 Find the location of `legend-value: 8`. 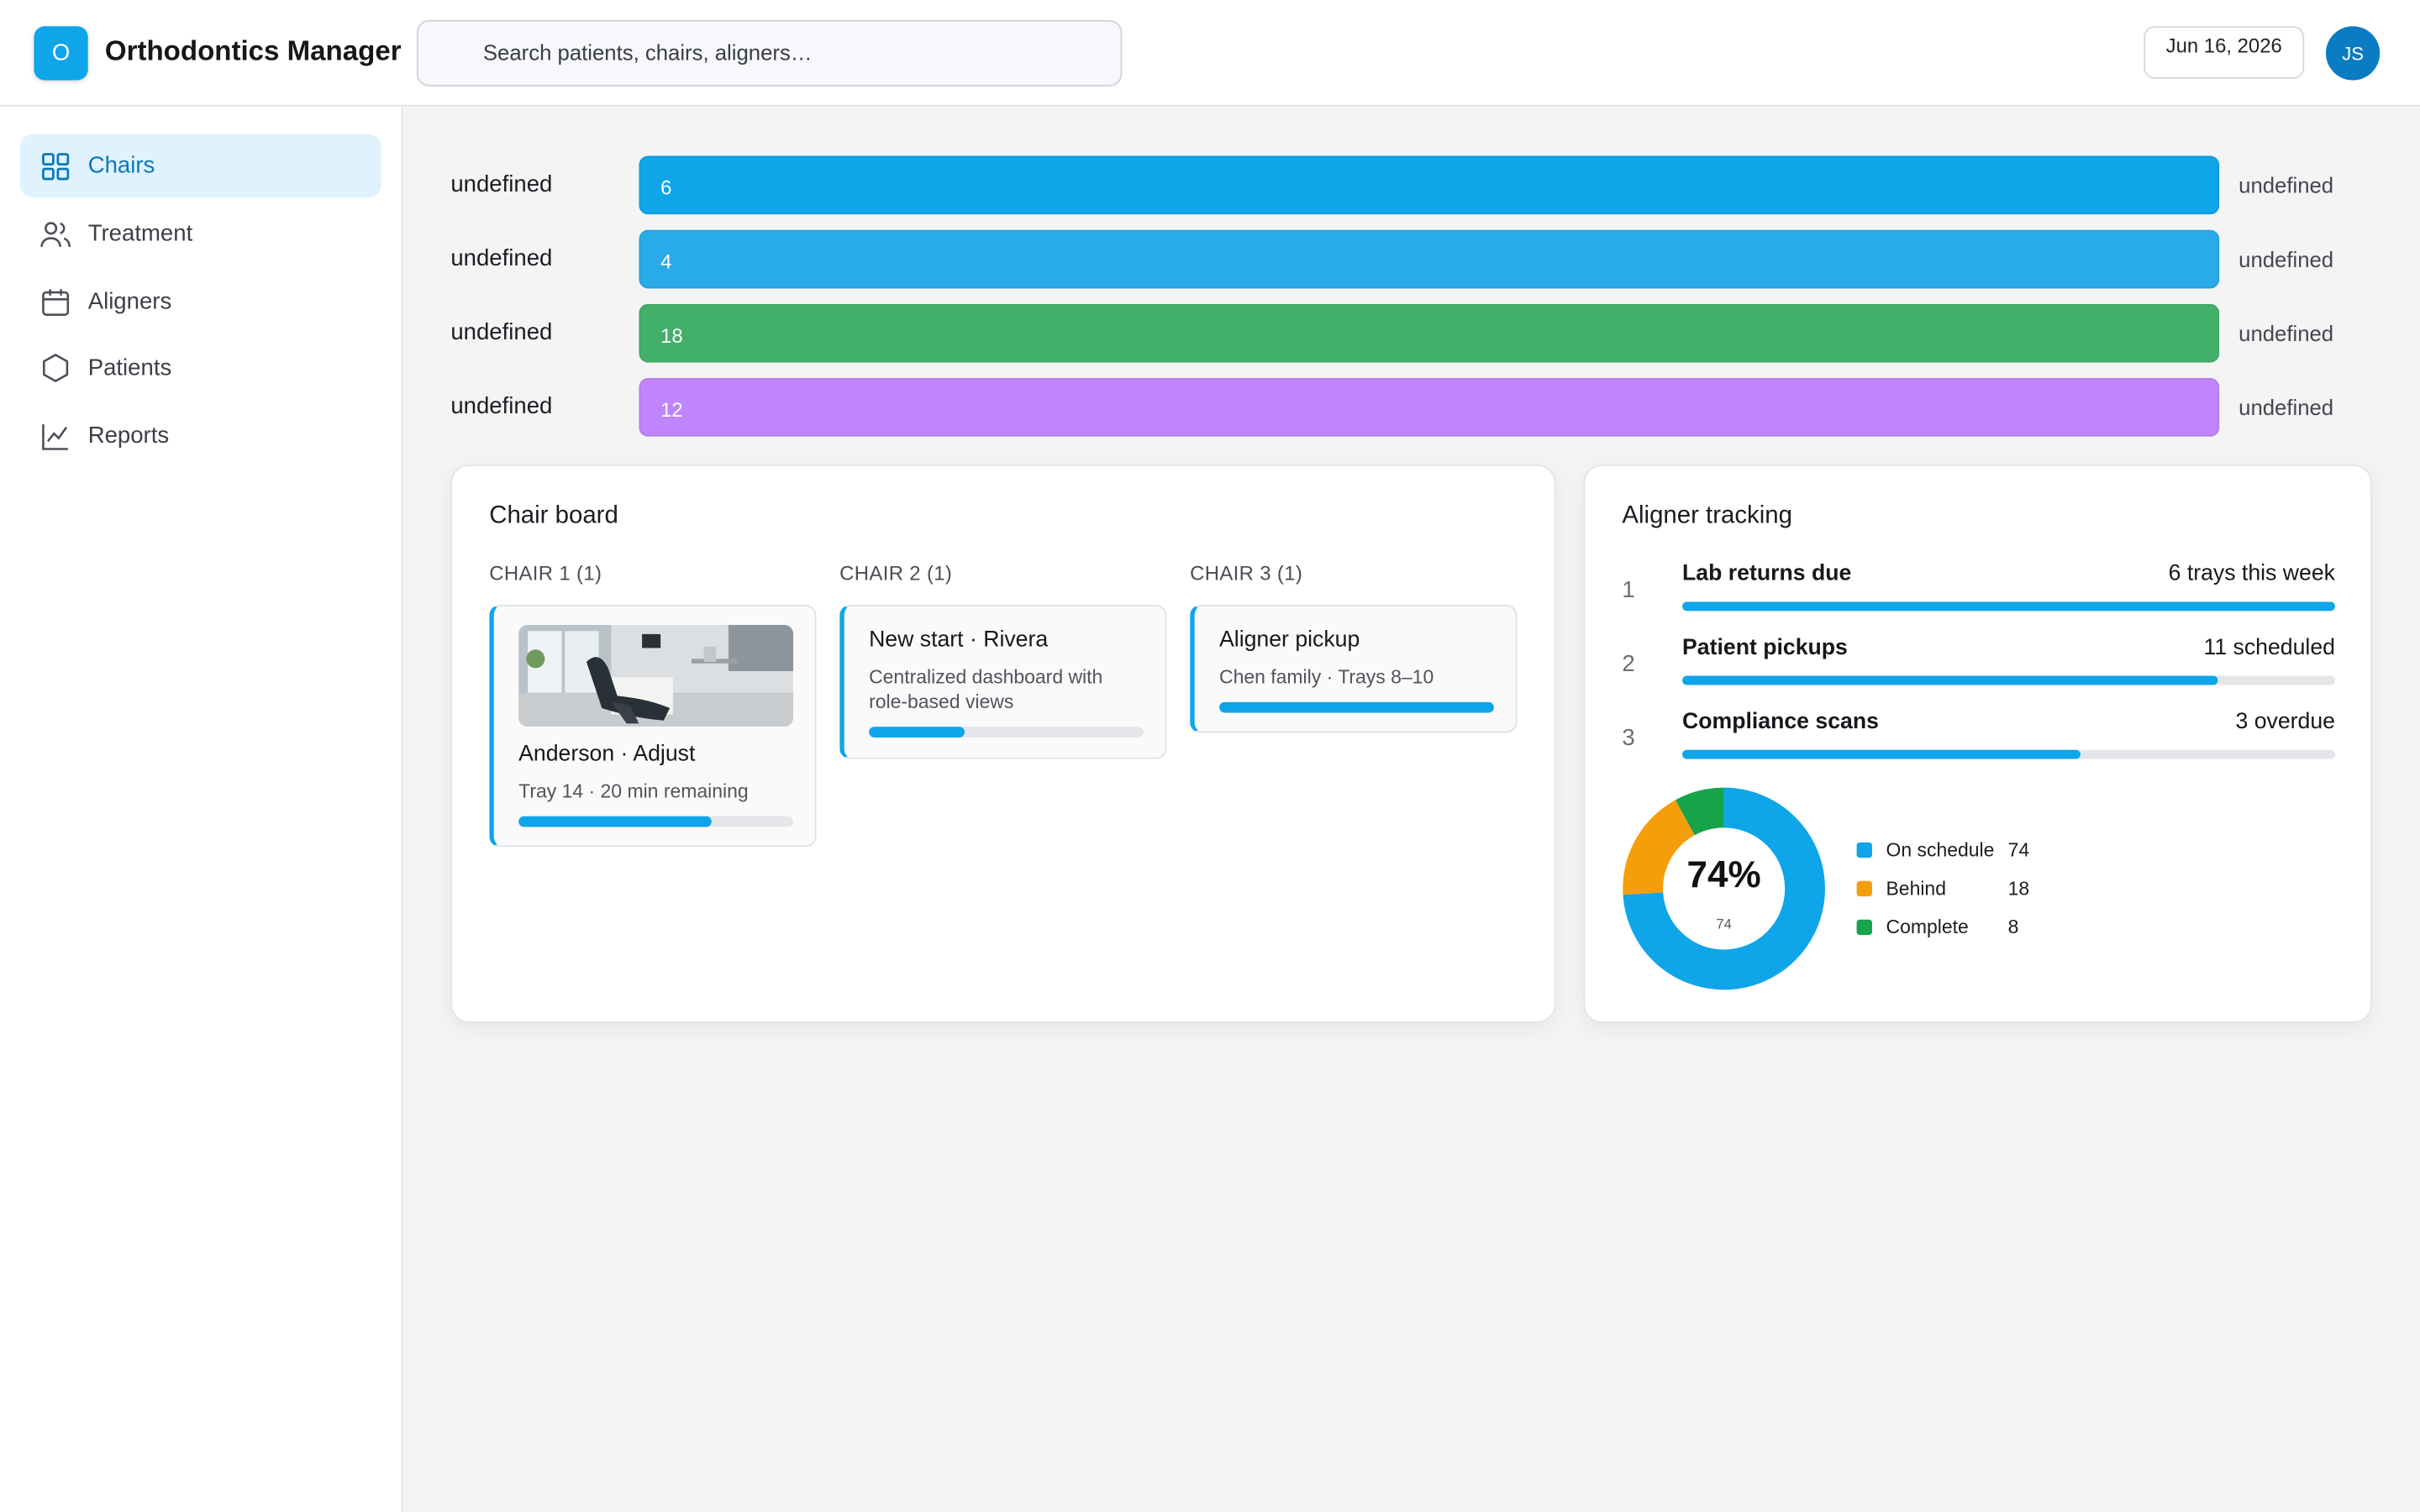

legend-value: 8 is located at coordinates (2013, 927).